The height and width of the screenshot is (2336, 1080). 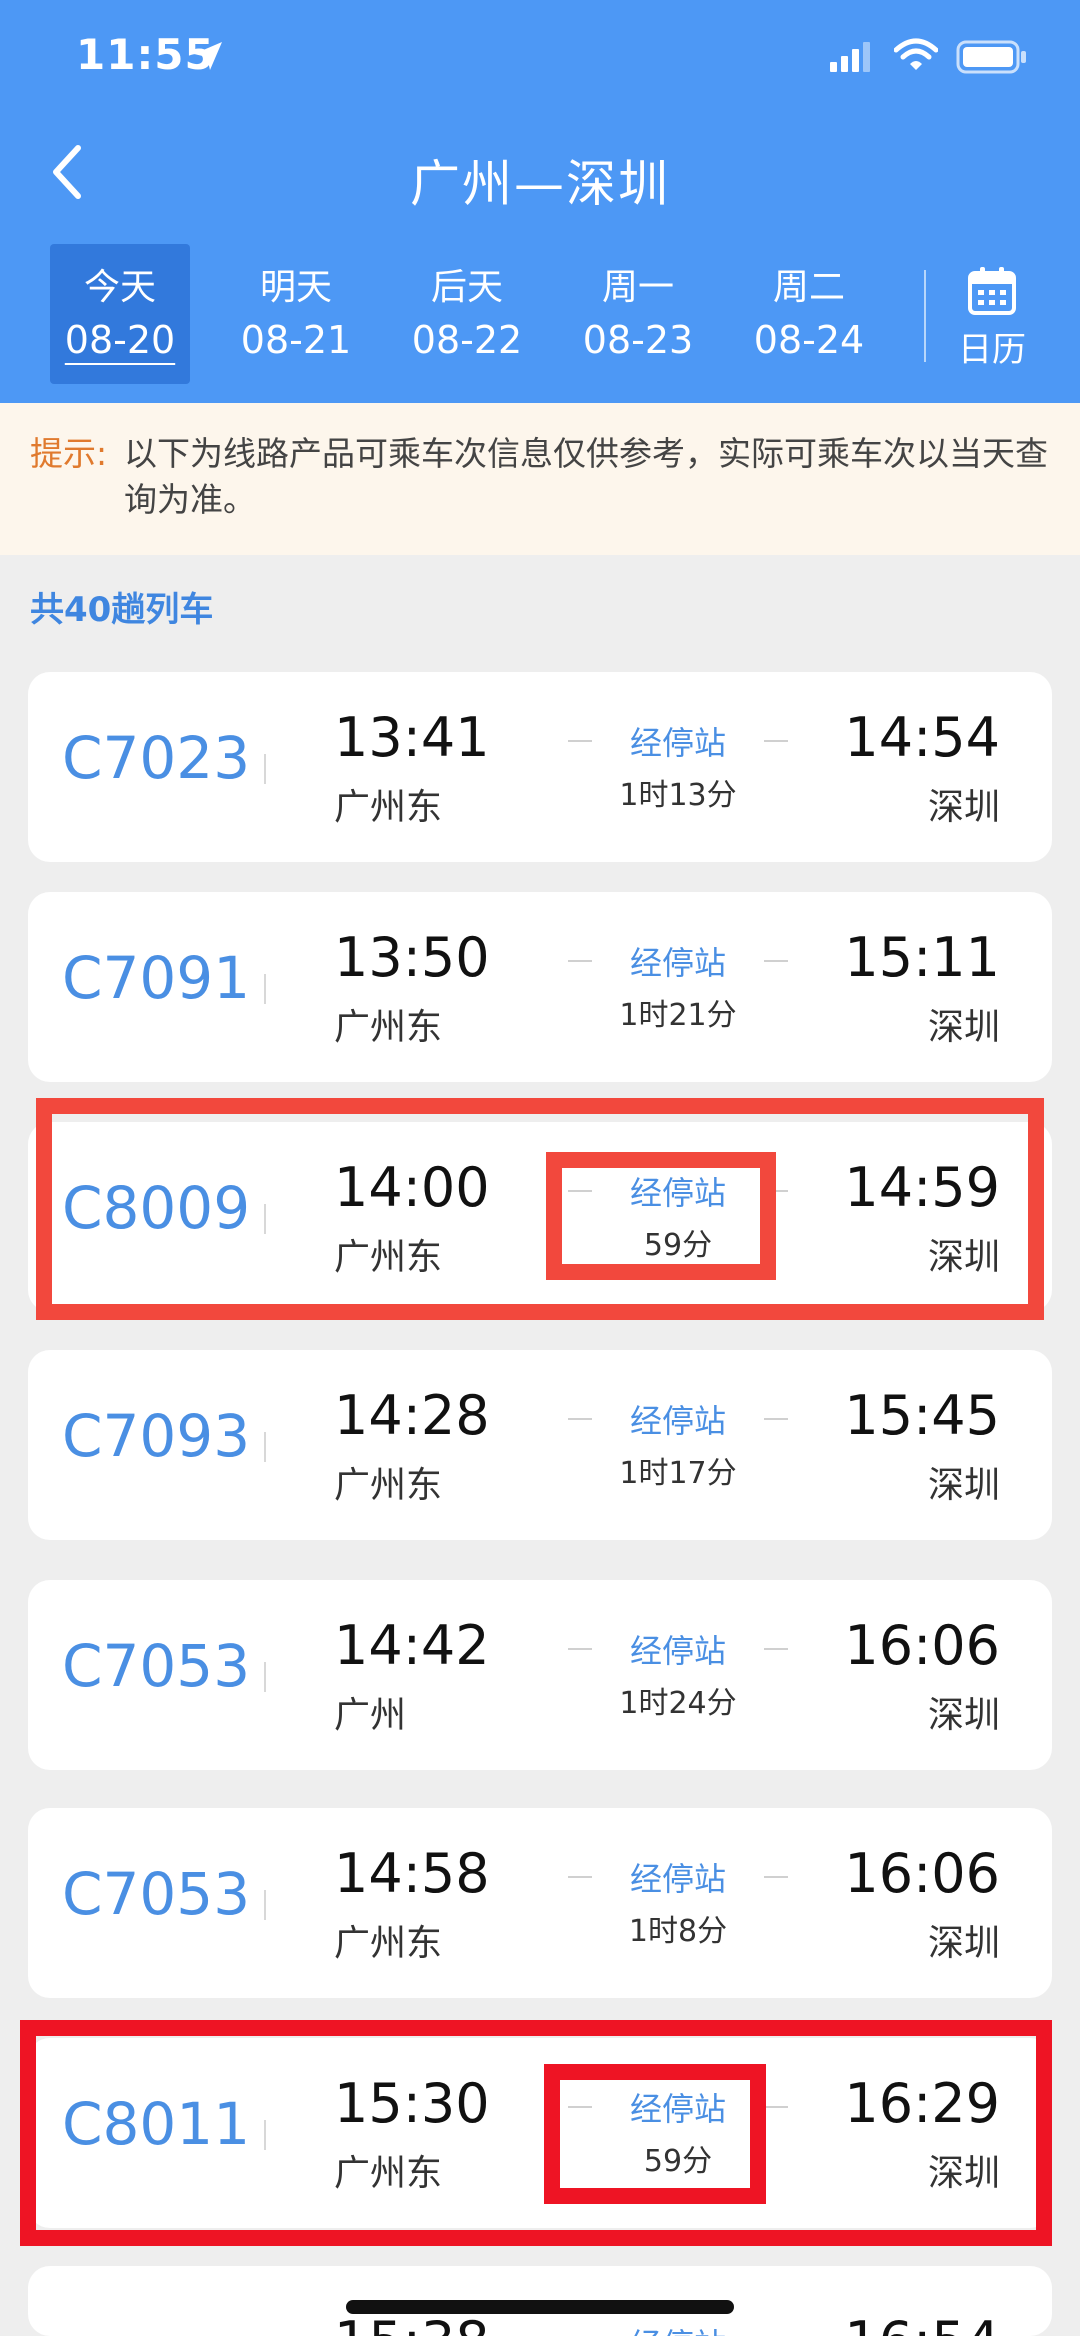 What do you see at coordinates (540, 767) in the screenshot?
I see `train-card: C7023 13:41 广州东 经停站 1时13分 14:54 深圳` at bounding box center [540, 767].